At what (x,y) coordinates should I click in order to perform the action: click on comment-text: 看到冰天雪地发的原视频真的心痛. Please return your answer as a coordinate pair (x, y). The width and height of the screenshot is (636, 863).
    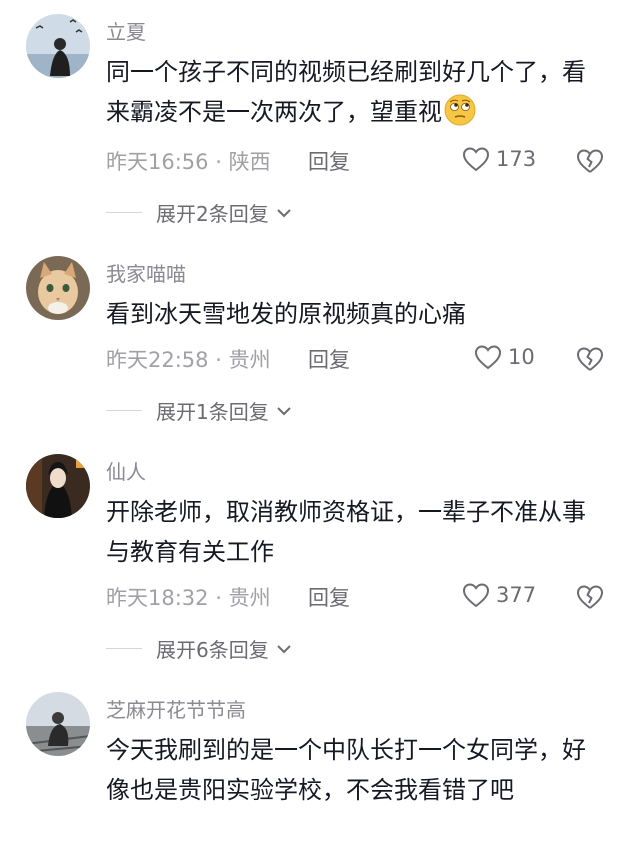
    Looking at the image, I should click on (286, 314).